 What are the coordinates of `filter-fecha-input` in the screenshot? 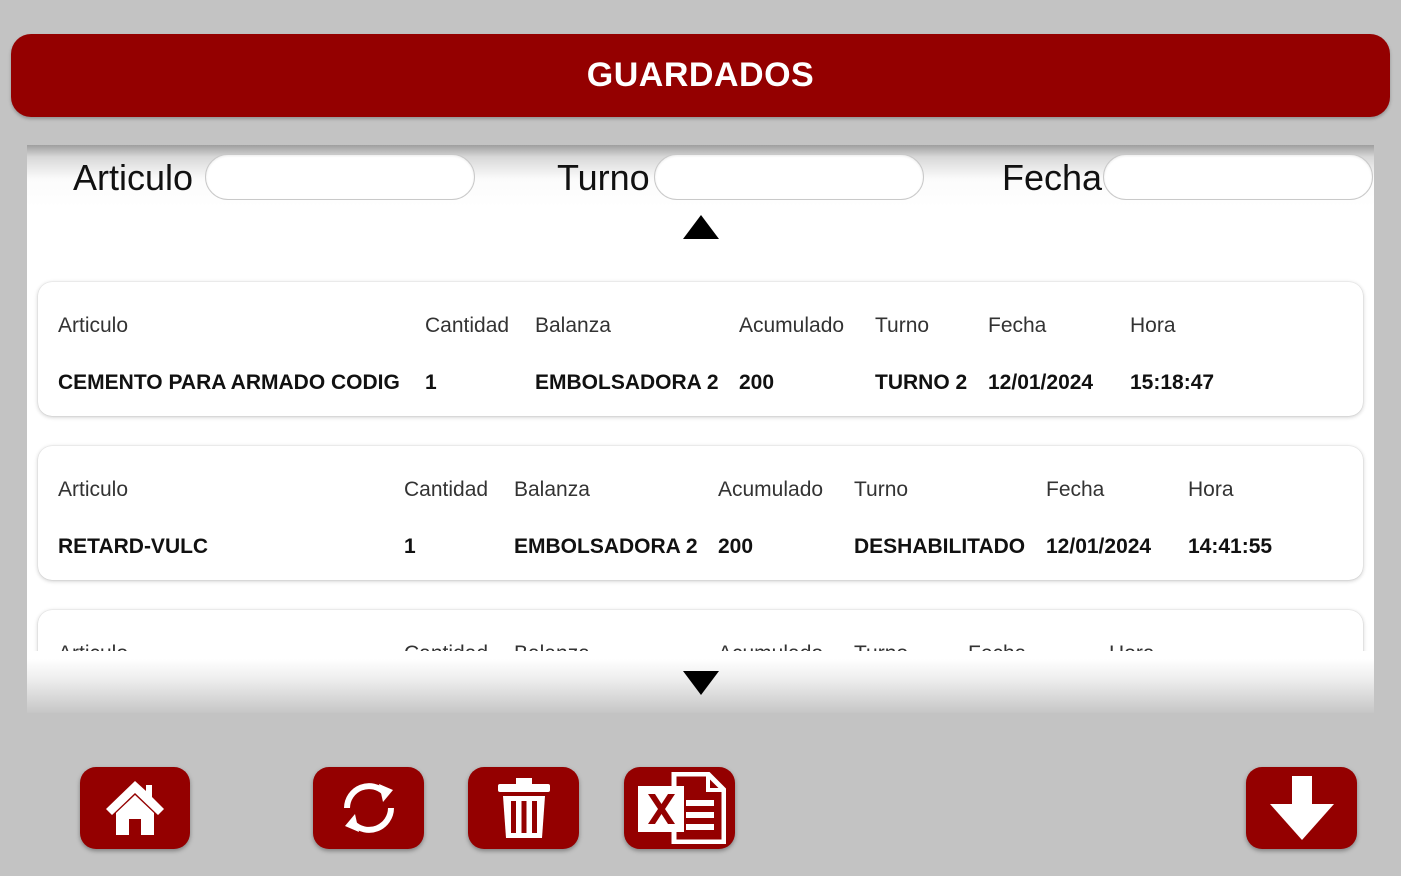 It's located at (1238, 177).